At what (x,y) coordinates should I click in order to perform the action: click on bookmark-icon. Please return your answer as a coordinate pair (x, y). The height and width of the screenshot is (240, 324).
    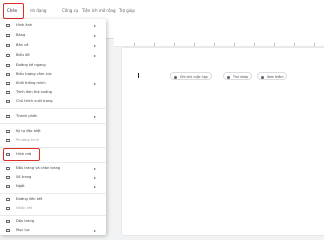
    Looking at the image, I should click on (8, 221).